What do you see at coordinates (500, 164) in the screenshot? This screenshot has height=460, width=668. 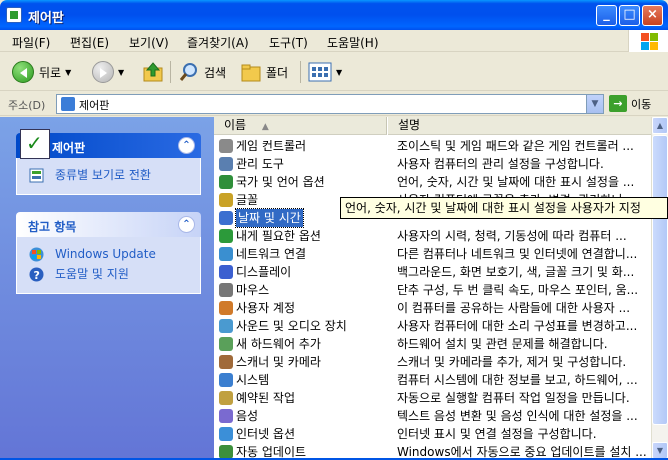 I see `item-description: 사용자 컴퓨터의 관리 설정을 구성합니다.` at bounding box center [500, 164].